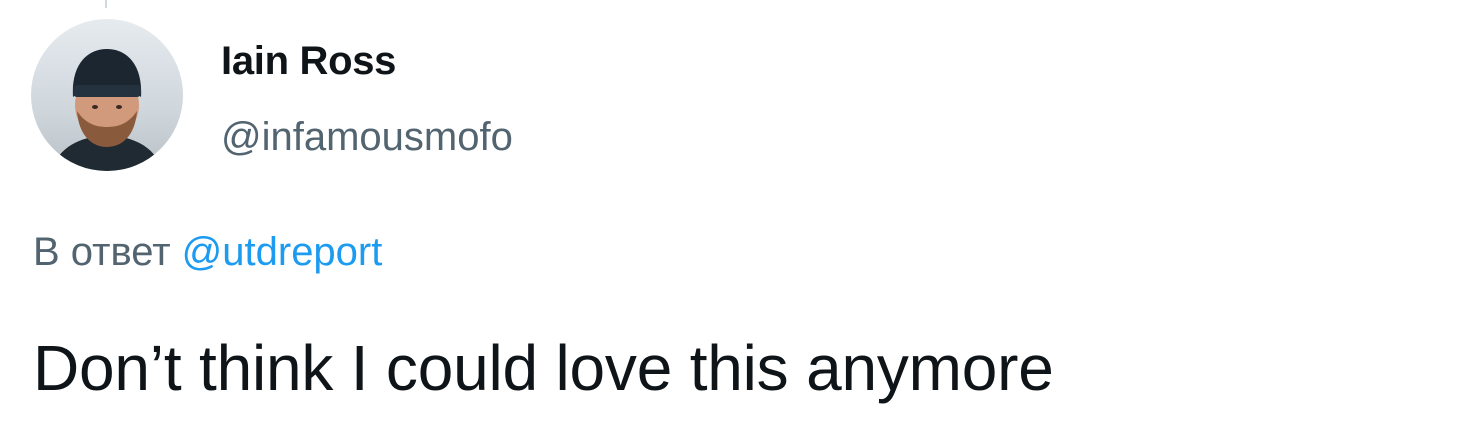  What do you see at coordinates (367, 61) in the screenshot?
I see `author-display-name: Iain Ross` at bounding box center [367, 61].